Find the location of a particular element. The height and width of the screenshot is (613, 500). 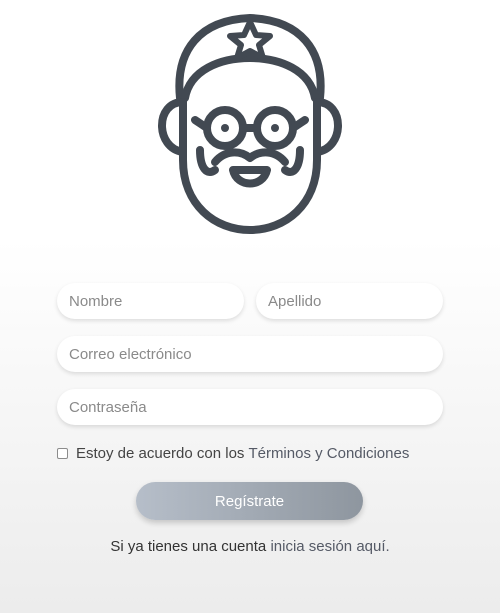

terms-link: Términos y Condiciones is located at coordinates (328, 453).